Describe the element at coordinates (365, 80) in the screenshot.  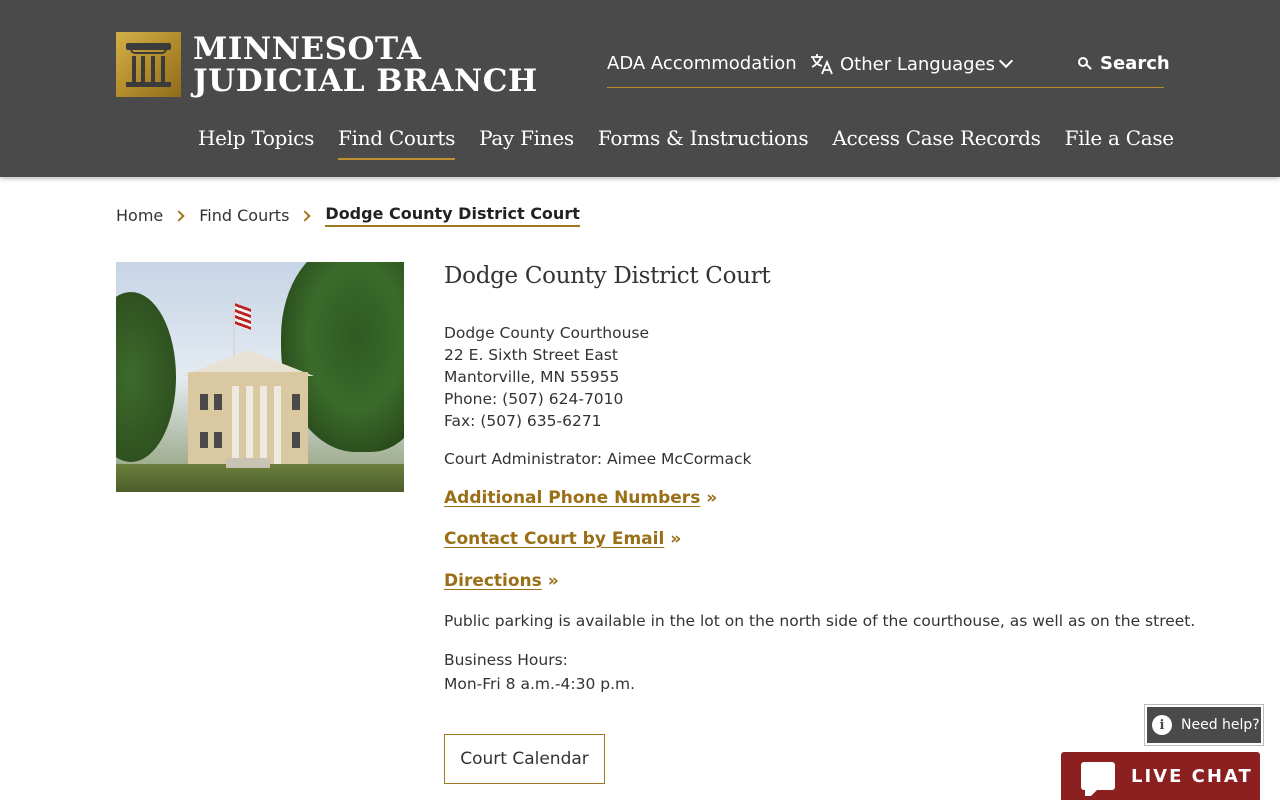
I see `logo-line-2: JUDICIAL BRANCH` at that location.